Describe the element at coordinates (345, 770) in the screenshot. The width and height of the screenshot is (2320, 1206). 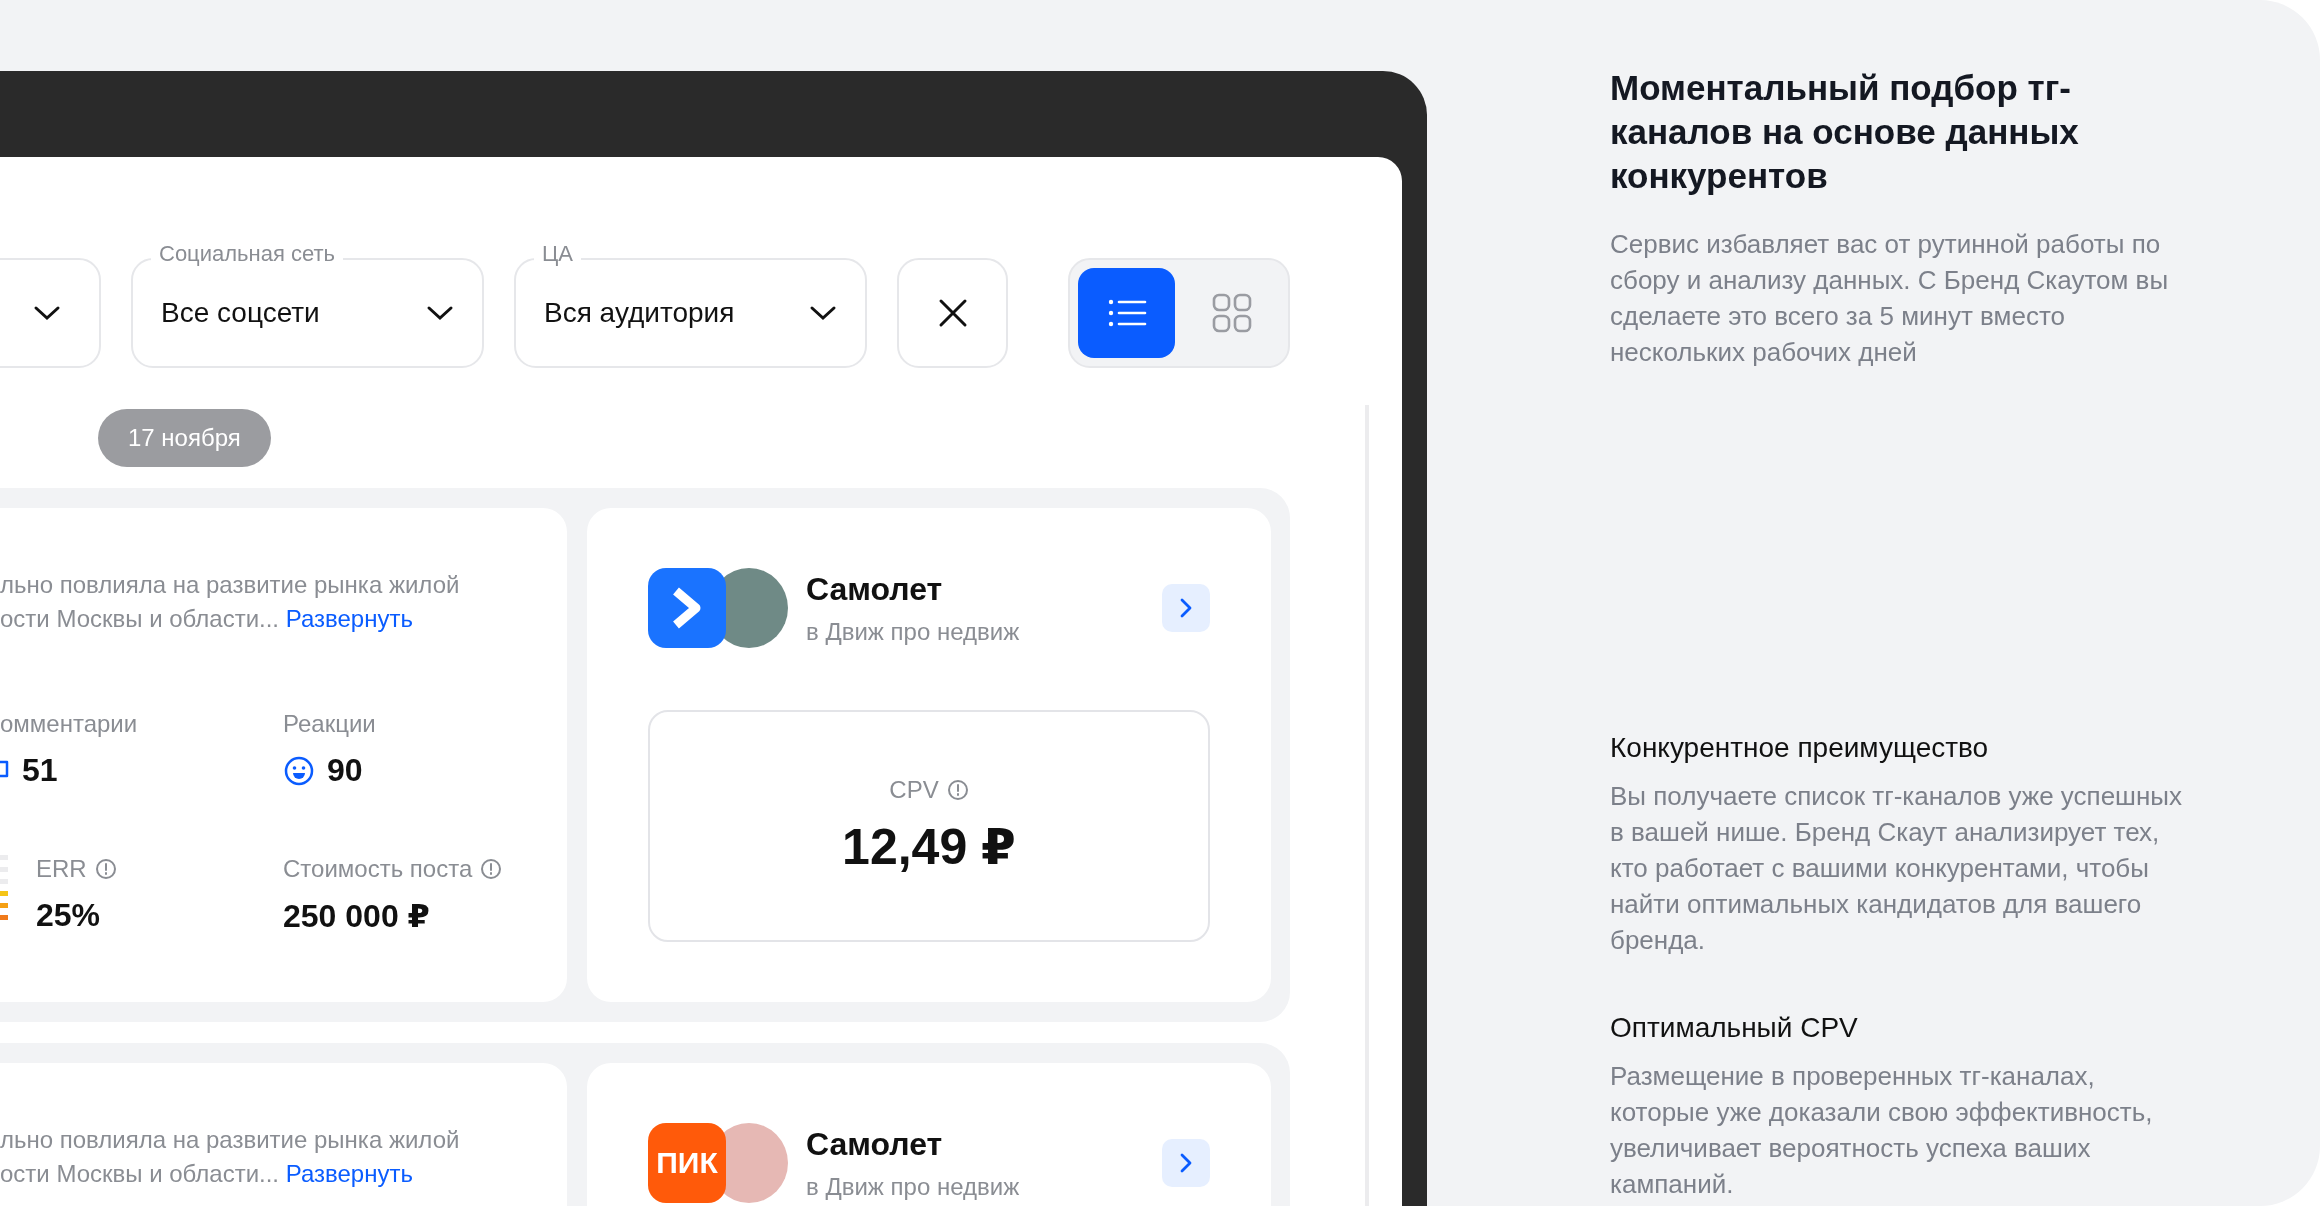
I see `stat-value: 90` at that location.